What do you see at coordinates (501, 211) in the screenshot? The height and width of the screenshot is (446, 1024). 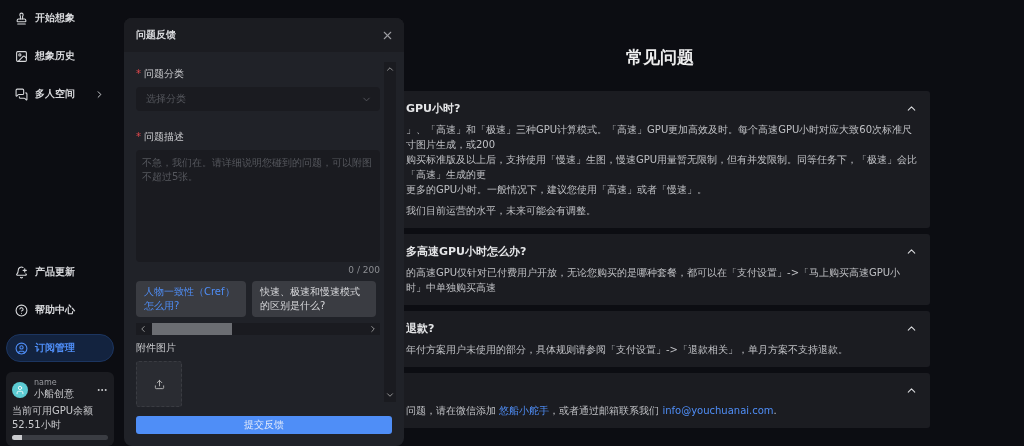 I see `faq-answer: 我们目前运营的水平，未来可能会有调整。` at bounding box center [501, 211].